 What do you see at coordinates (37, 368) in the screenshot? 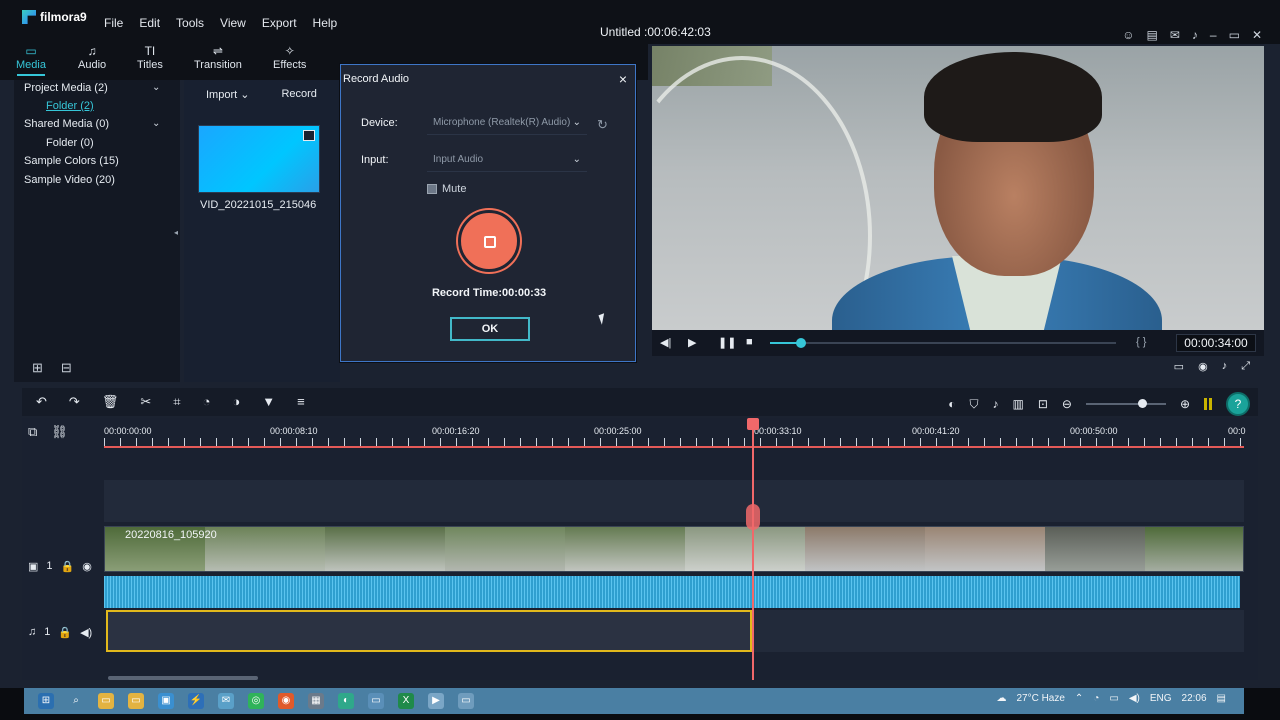
I see `new-folder-icon: ⊞` at bounding box center [37, 368].